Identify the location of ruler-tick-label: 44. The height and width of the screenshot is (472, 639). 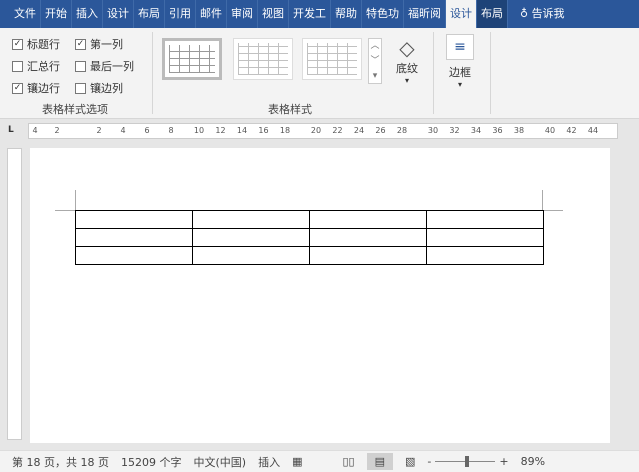
(593, 130).